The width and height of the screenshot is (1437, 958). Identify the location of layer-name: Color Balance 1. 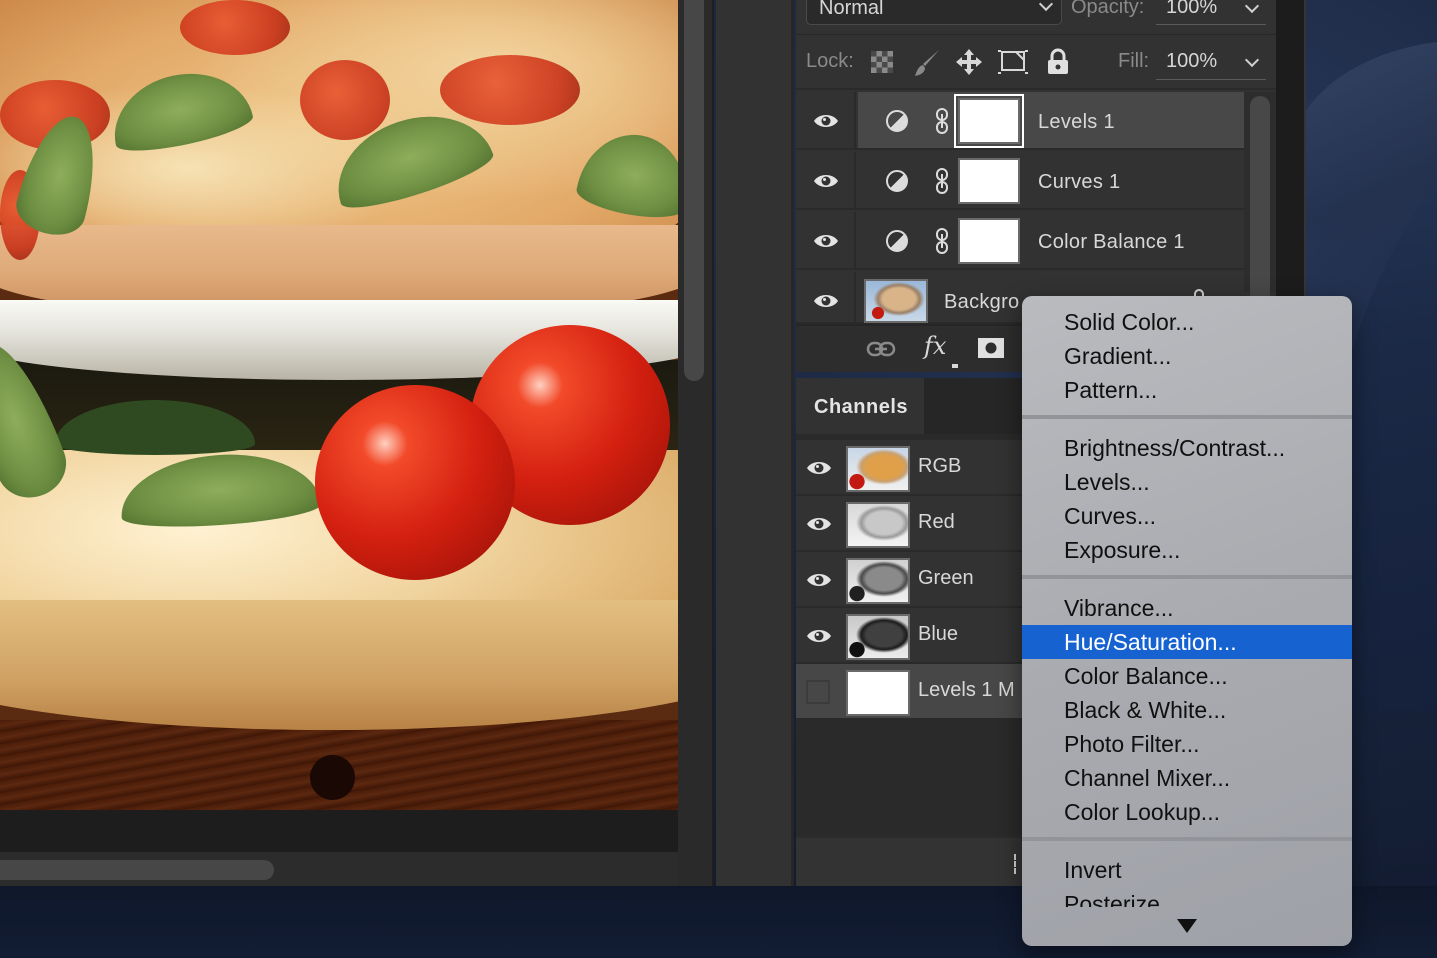
(1111, 242).